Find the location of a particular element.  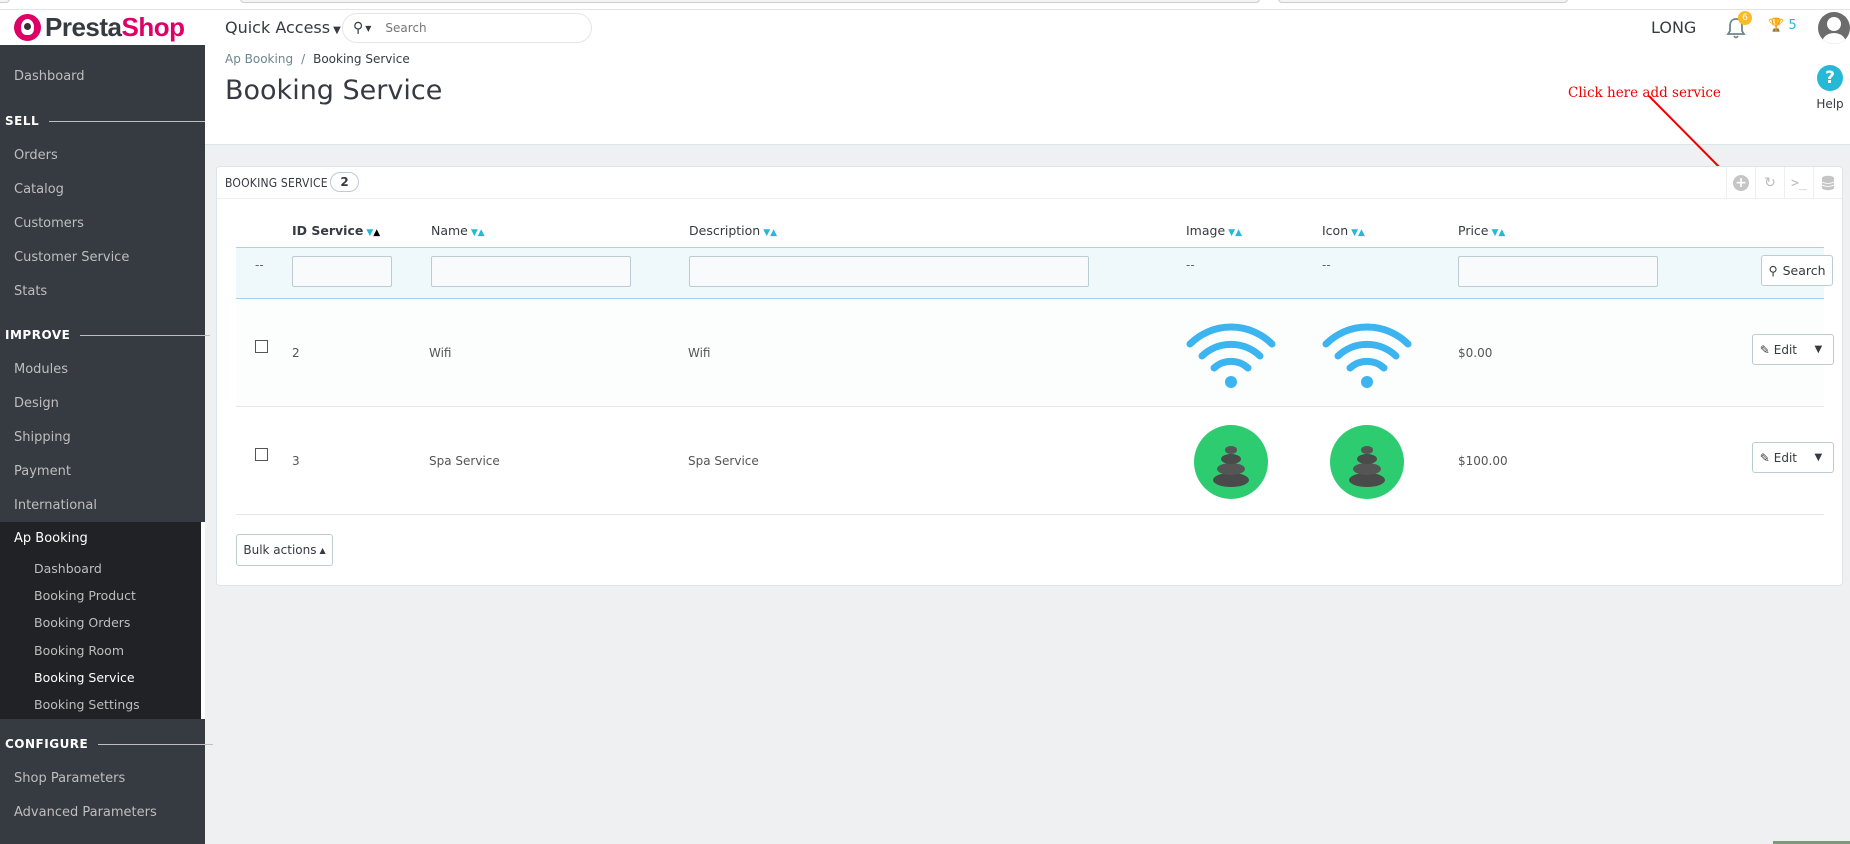

shop-name: LONG is located at coordinates (1673, 27).